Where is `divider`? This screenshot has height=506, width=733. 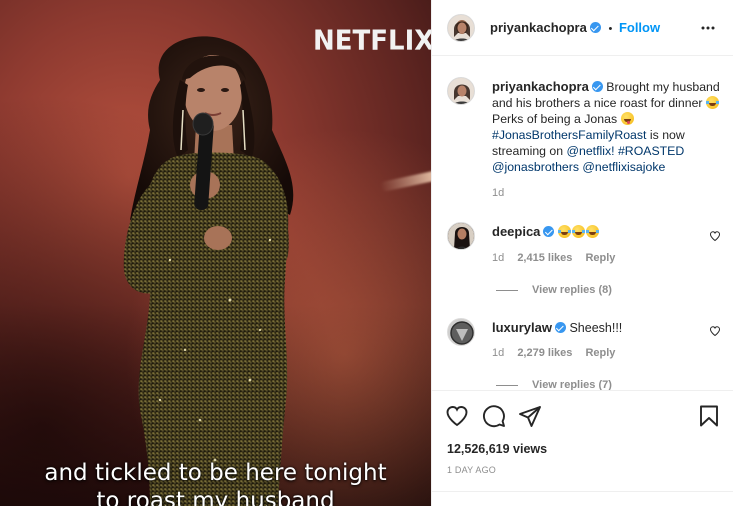 divider is located at coordinates (582, 491).